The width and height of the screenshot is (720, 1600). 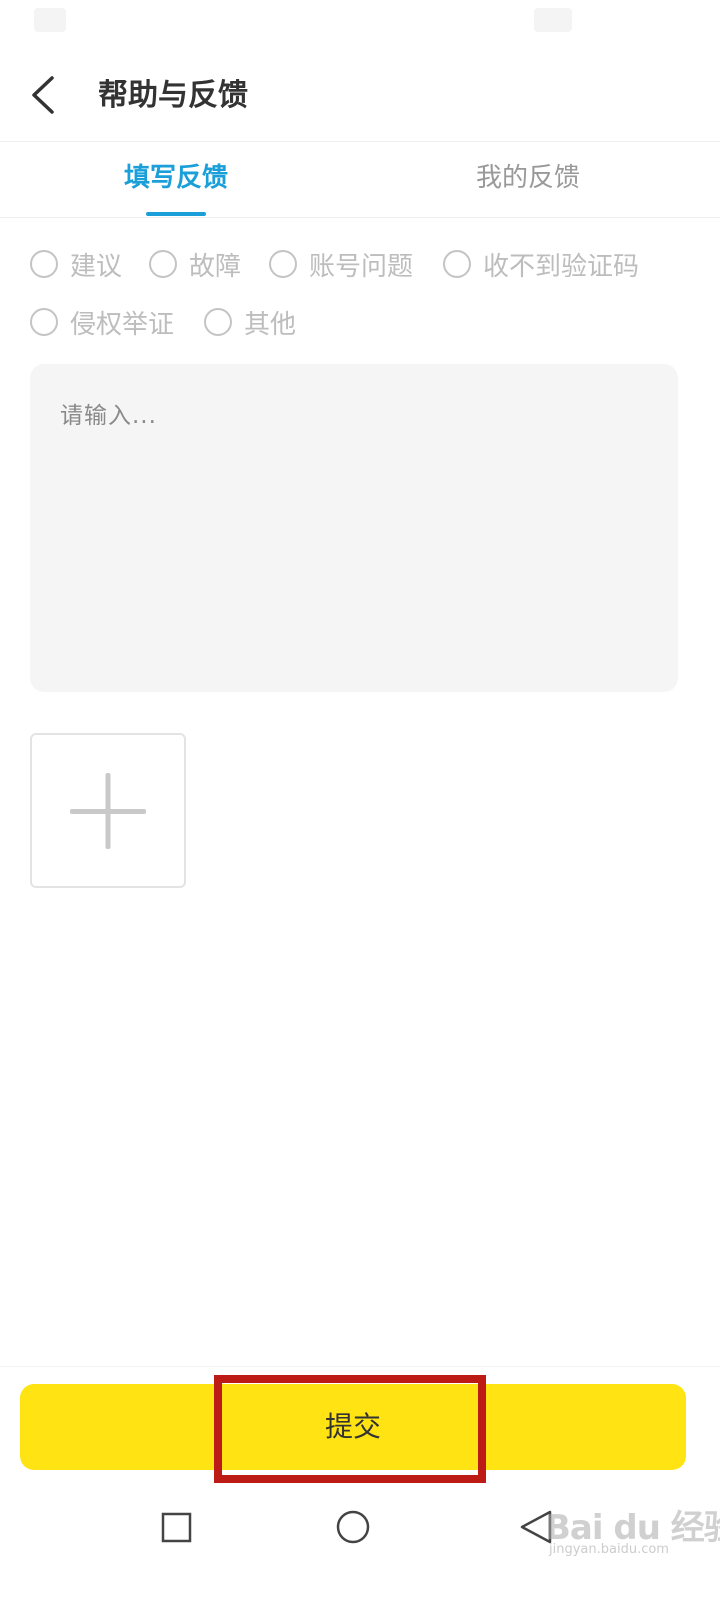 What do you see at coordinates (360, 180) in the screenshot?
I see `tab-bar: 填写反馈 我的反馈` at bounding box center [360, 180].